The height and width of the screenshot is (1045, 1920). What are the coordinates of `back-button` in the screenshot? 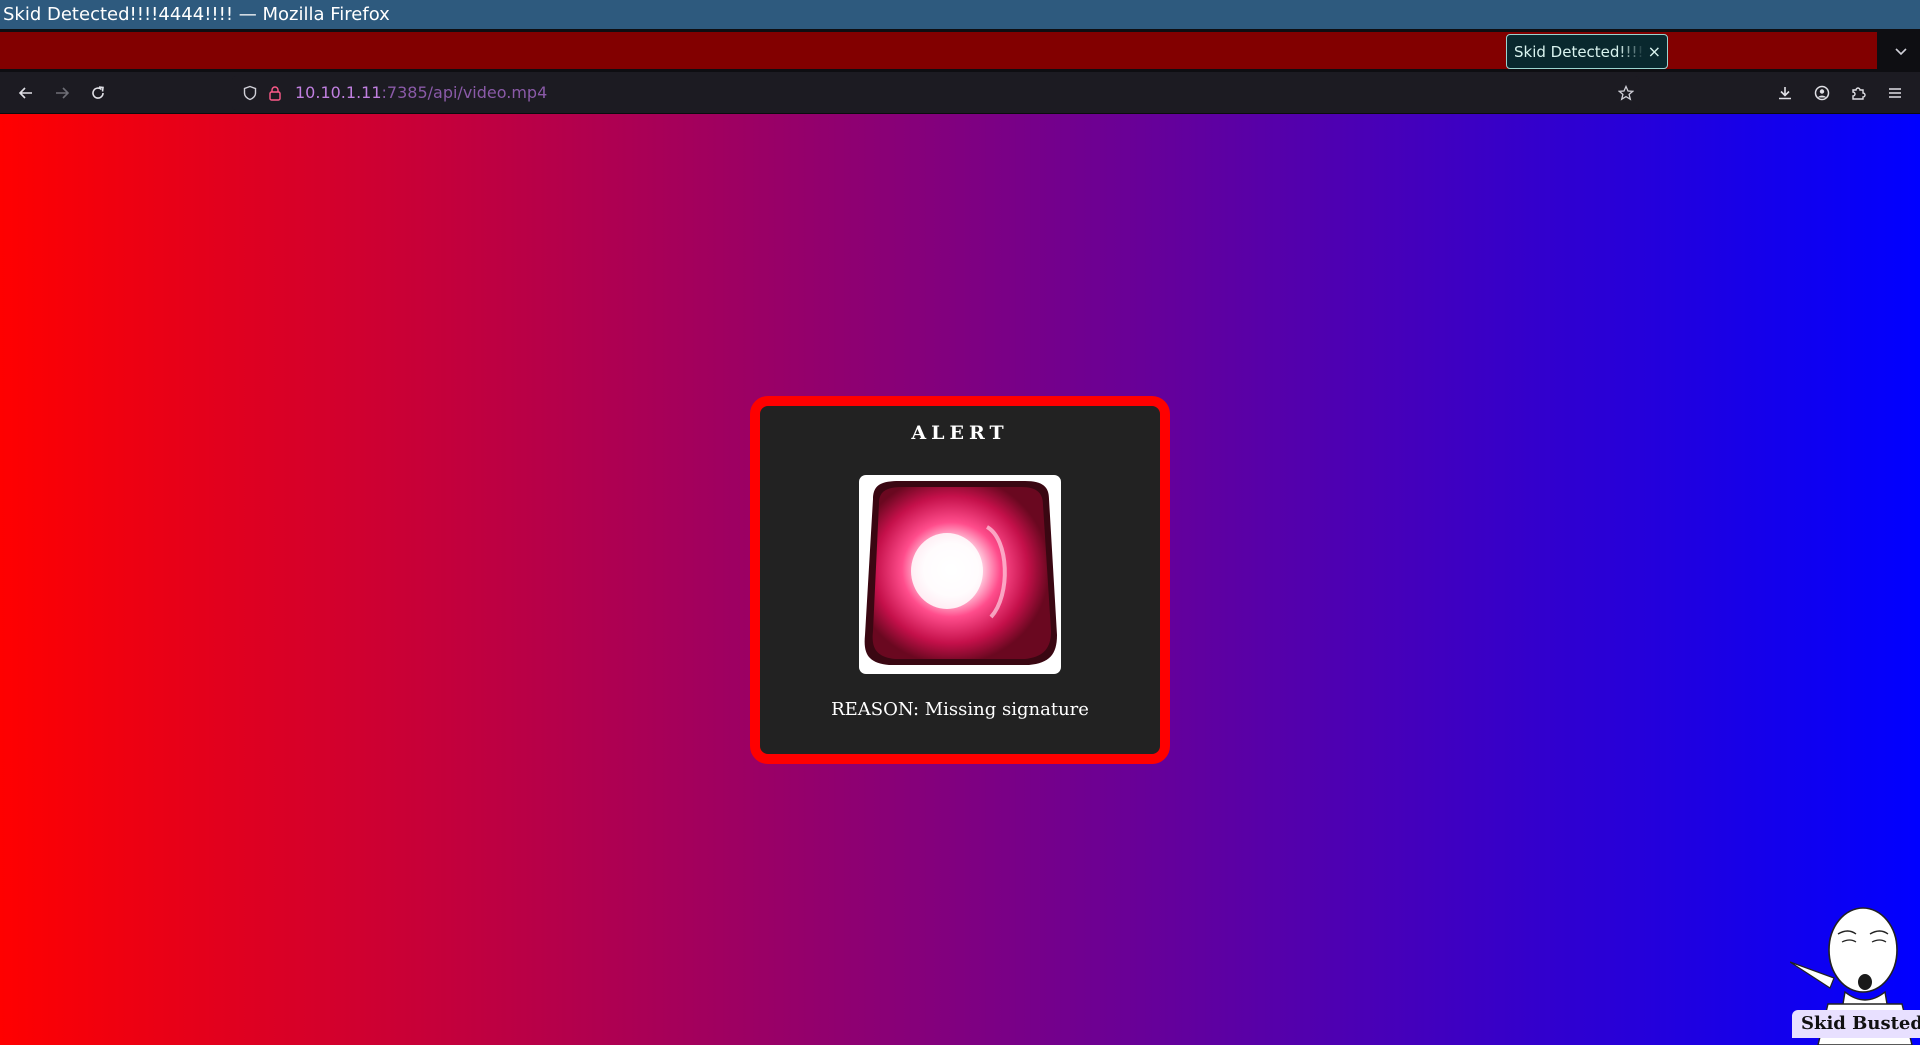 It's located at (26, 93).